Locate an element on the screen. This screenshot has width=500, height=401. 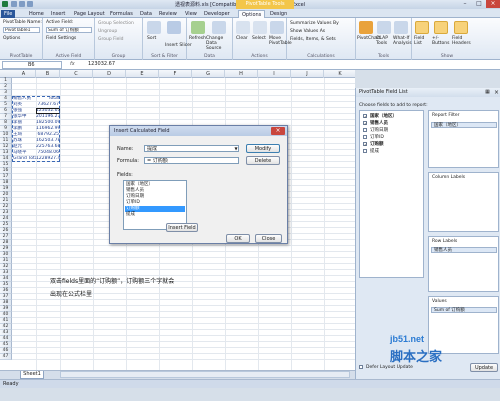
pivottable-name-input: PivotTable1 is located at coordinates (21, 30).